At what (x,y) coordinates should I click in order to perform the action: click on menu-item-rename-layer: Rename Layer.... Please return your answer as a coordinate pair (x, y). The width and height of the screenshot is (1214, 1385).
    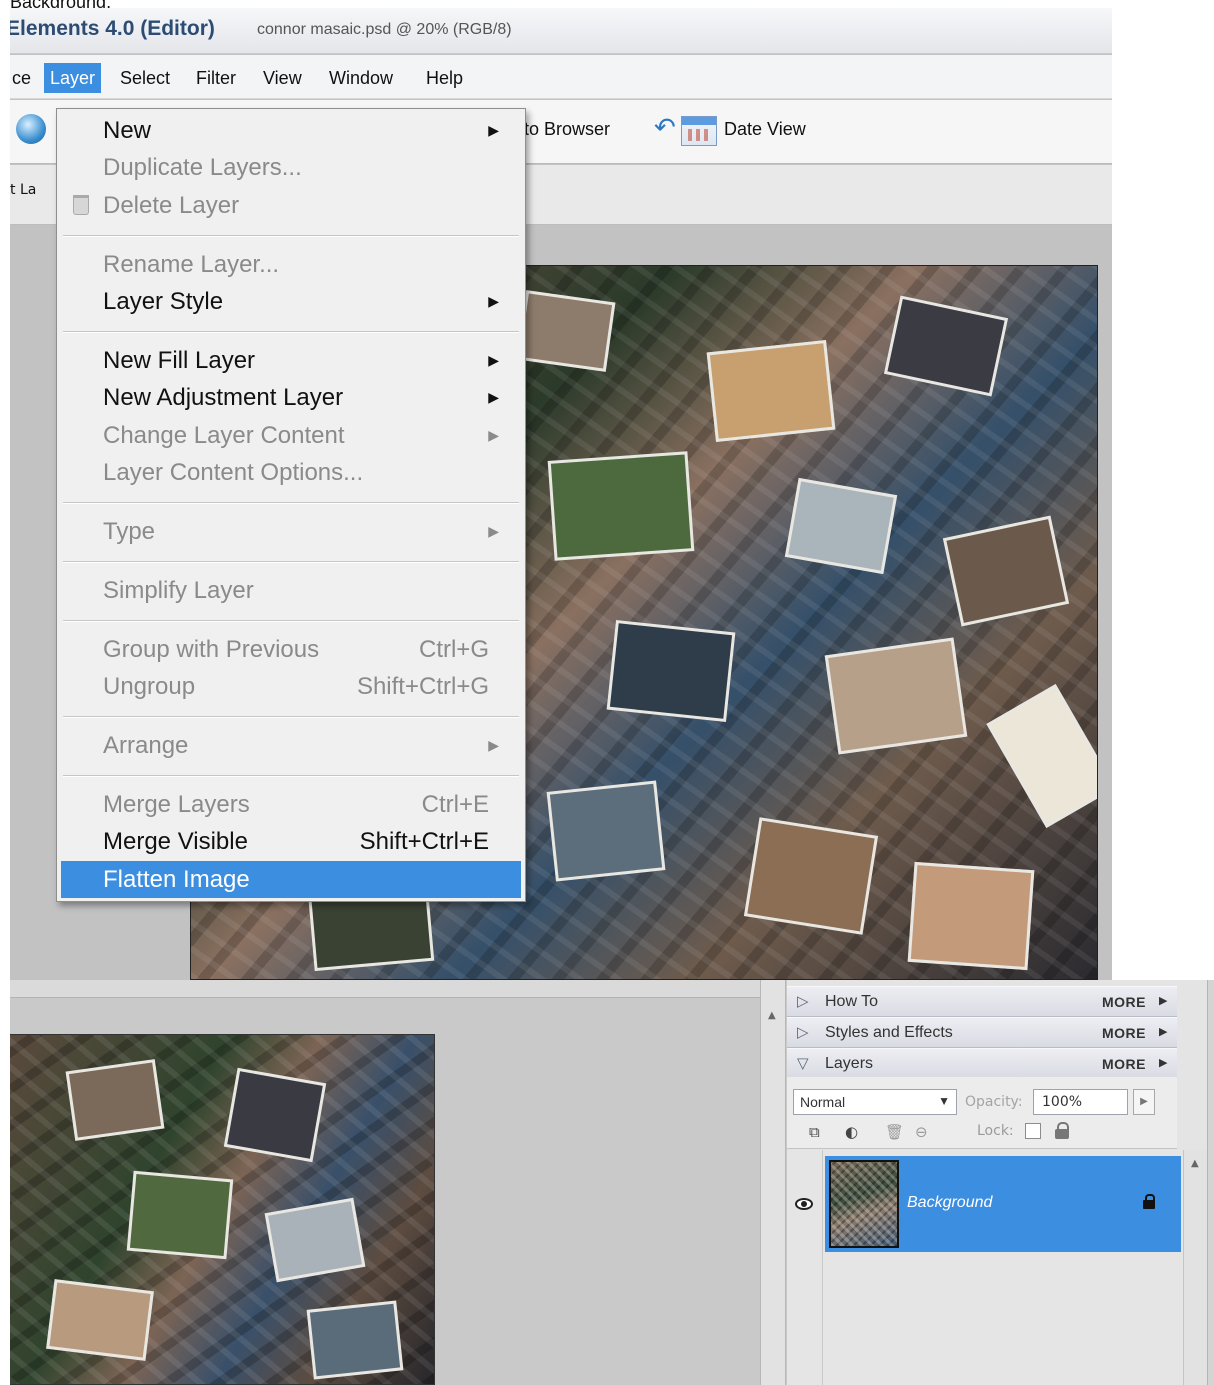
    Looking at the image, I should click on (291, 264).